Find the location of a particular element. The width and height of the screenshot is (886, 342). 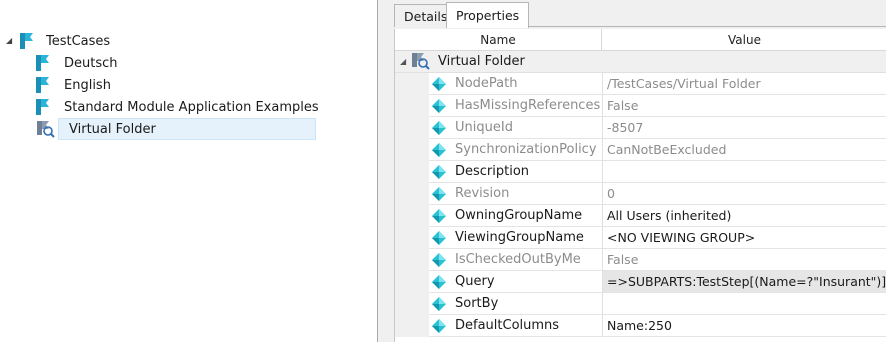

tab-label: Details is located at coordinates (426, 16).